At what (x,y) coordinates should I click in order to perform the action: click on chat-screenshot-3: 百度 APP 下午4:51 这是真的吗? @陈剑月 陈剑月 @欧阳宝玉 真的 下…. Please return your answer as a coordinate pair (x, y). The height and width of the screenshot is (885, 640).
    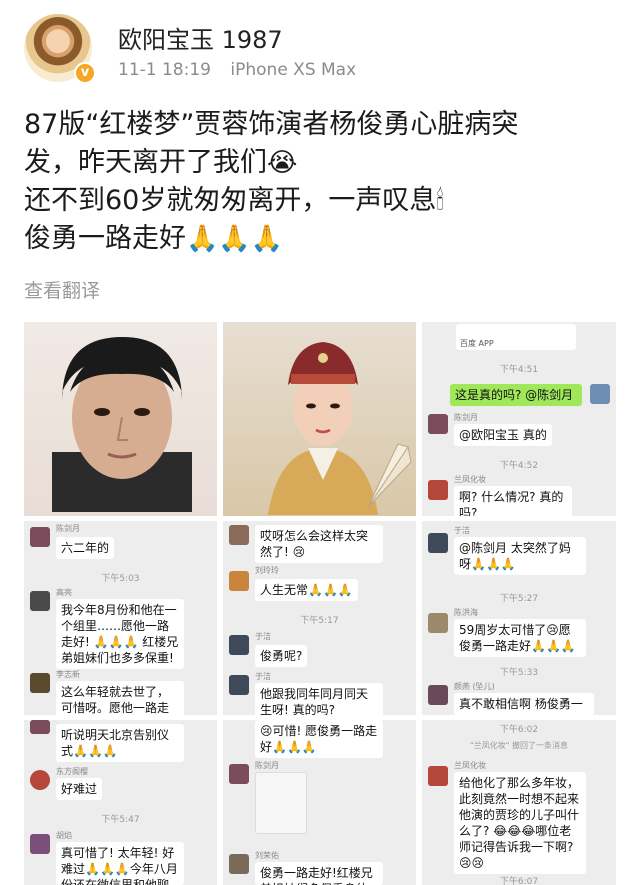
    Looking at the image, I should click on (519, 419).